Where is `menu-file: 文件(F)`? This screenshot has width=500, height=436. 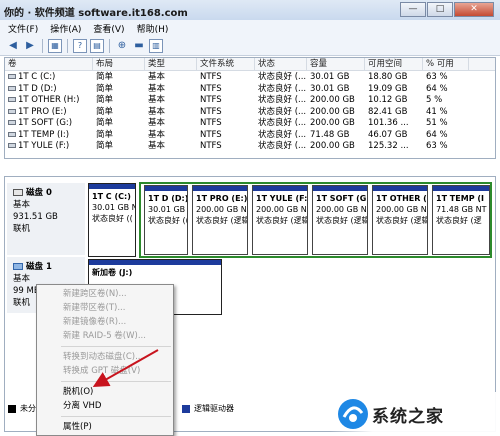 menu-file: 文件(F) is located at coordinates (23, 28).